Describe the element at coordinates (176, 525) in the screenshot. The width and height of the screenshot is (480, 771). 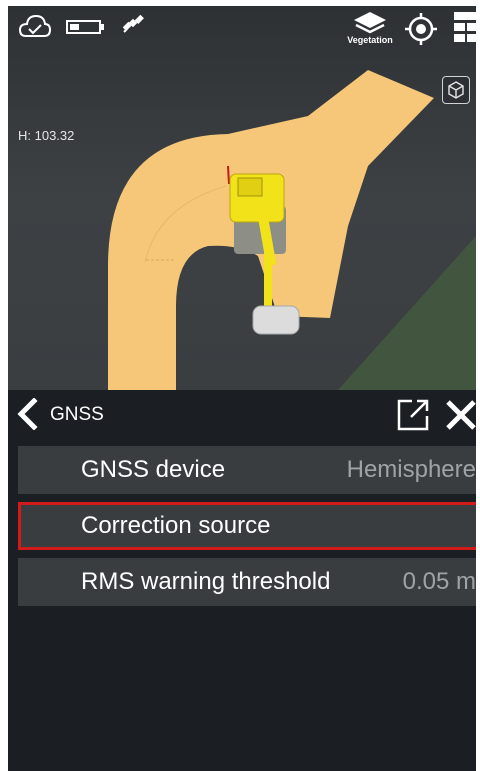
I see `correction-source-label: Correction source` at that location.